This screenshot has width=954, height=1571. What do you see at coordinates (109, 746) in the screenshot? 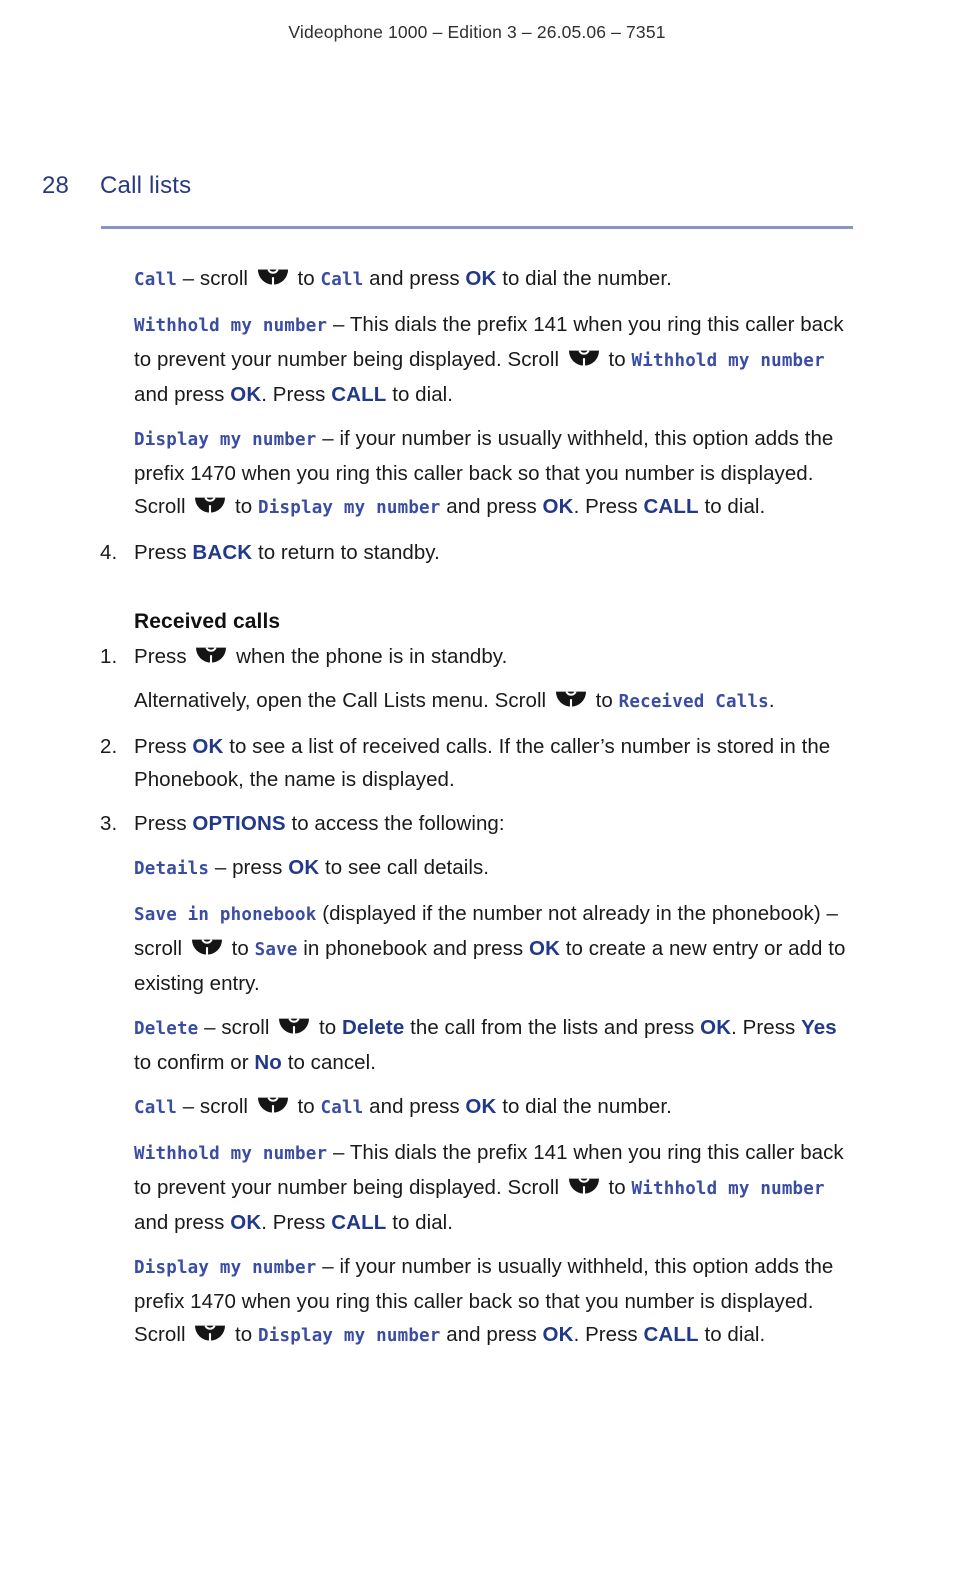
I see `list-number: 2.` at bounding box center [109, 746].